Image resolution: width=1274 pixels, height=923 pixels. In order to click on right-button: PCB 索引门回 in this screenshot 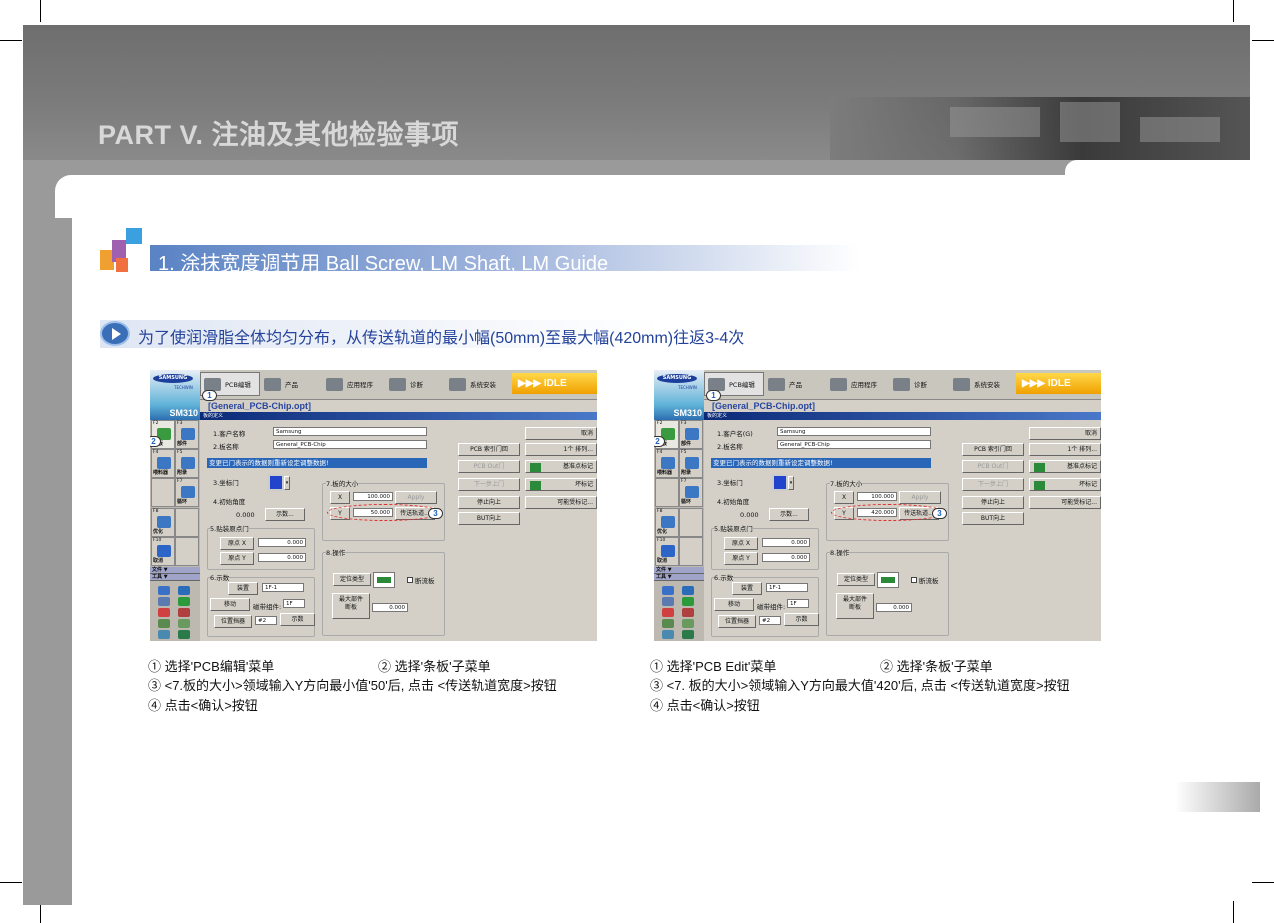, I will do `click(489, 449)`.